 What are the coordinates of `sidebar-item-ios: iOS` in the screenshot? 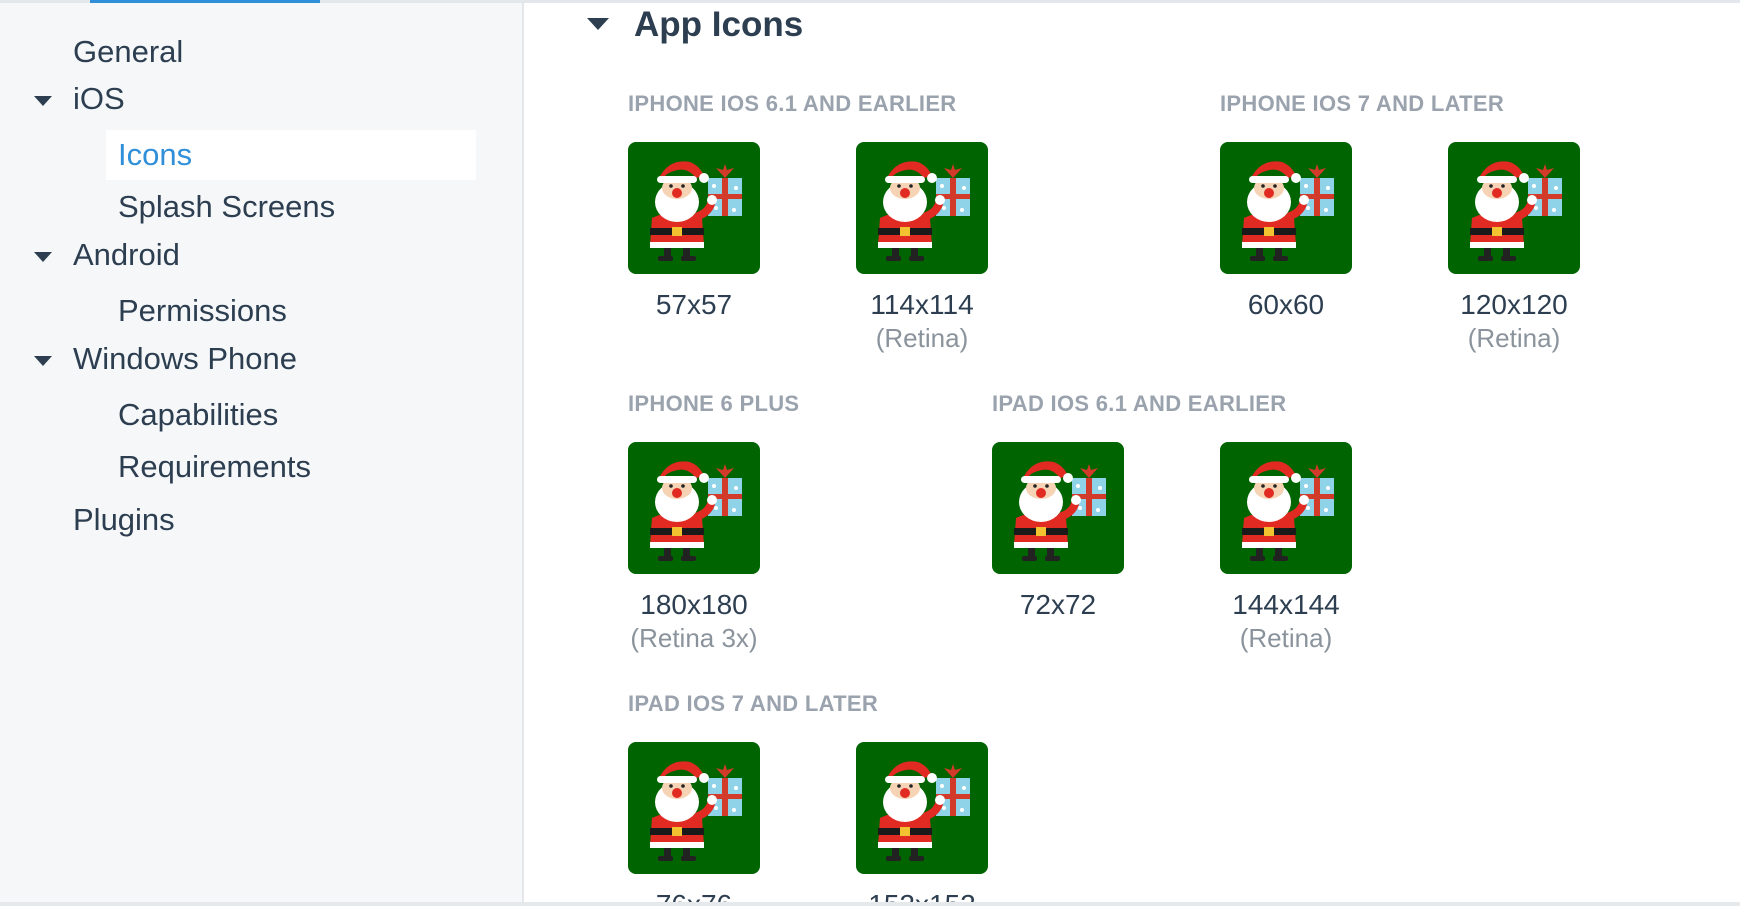 It's located at (99, 99).